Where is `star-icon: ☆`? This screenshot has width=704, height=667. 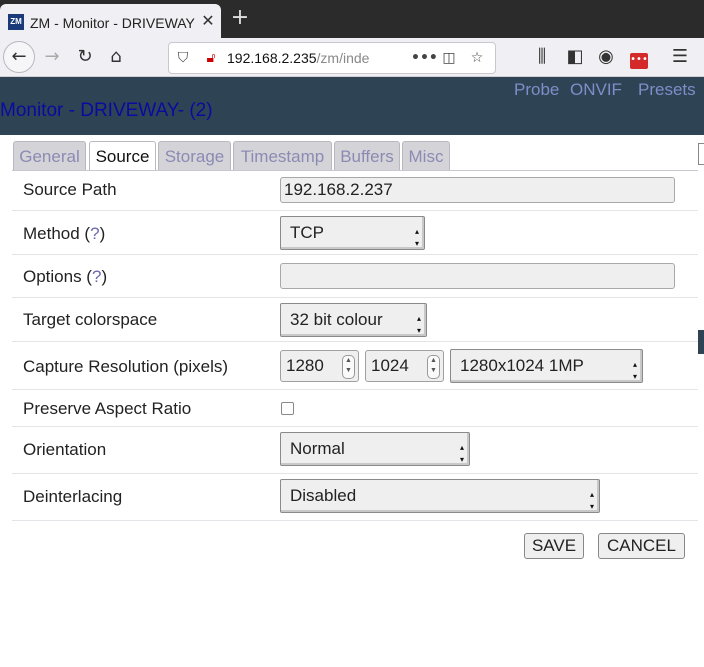
star-icon: ☆ is located at coordinates (477, 58).